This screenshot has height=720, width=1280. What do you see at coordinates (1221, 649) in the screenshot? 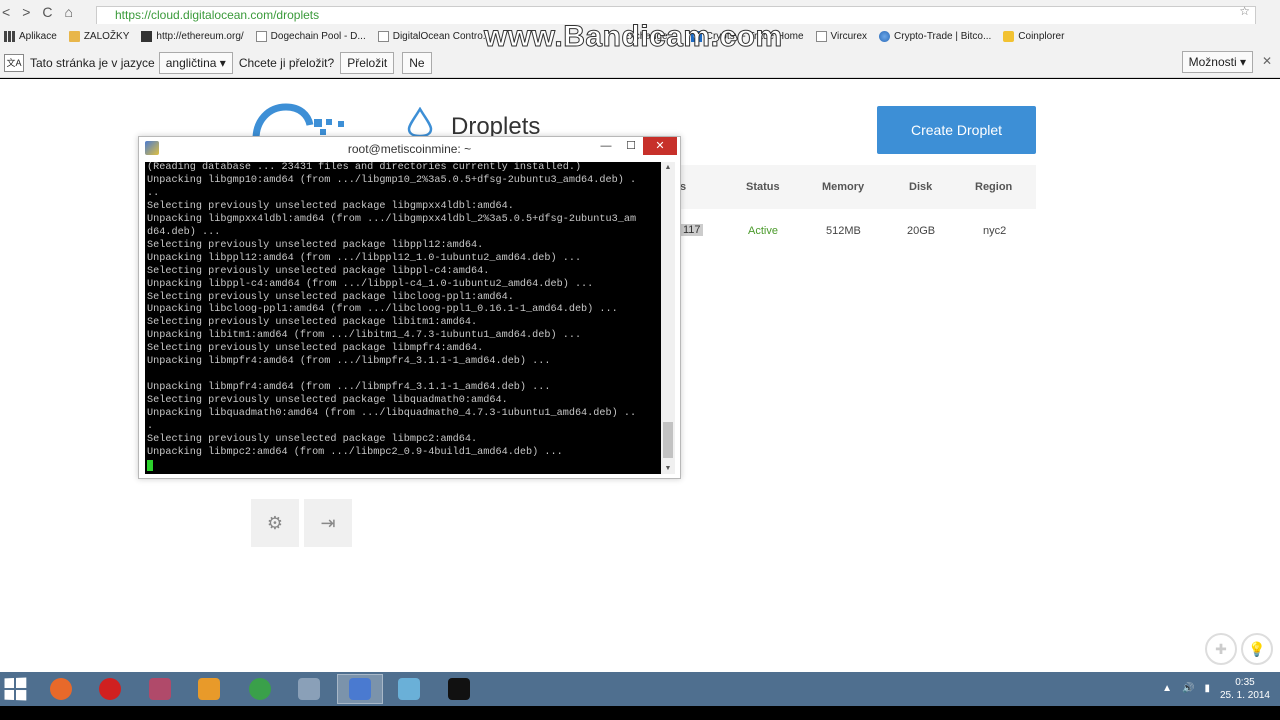
I see `support-icon: ✚` at bounding box center [1221, 649].